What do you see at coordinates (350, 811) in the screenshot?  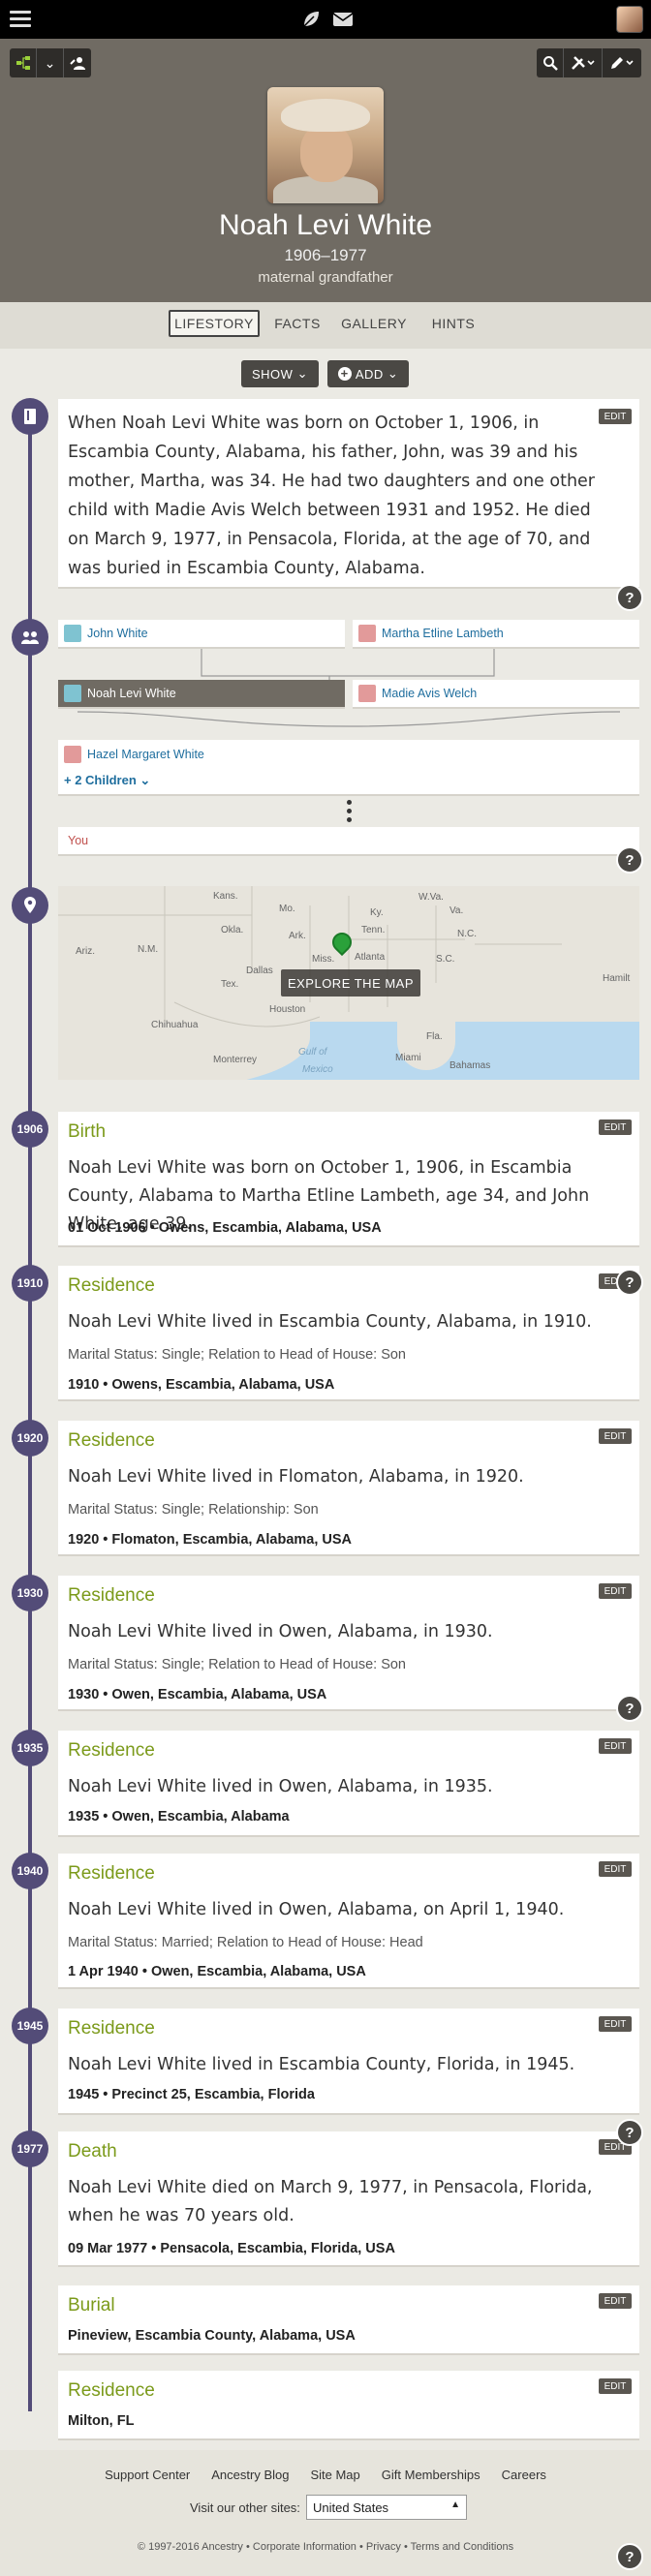 I see `more-dots-icon` at bounding box center [350, 811].